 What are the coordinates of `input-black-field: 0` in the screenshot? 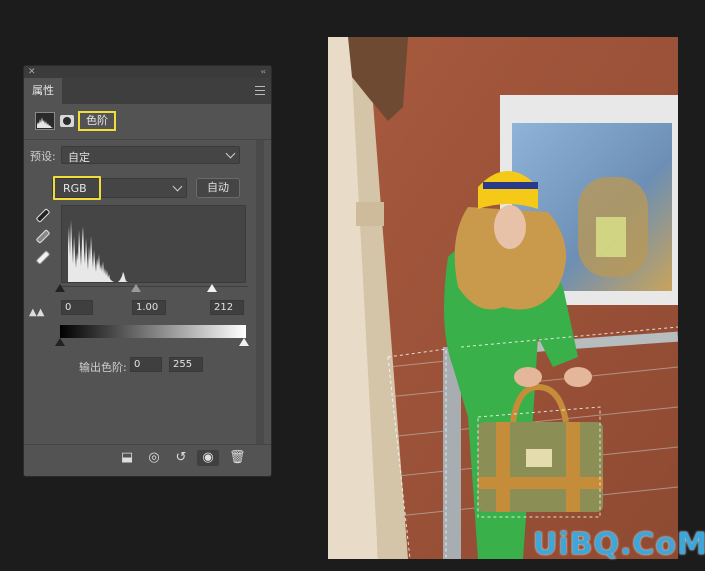 It's located at (77, 307).